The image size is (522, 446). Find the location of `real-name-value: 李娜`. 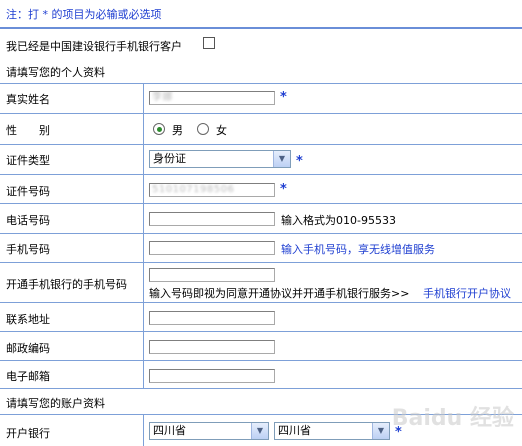

real-name-value: 李娜 is located at coordinates (162, 97).